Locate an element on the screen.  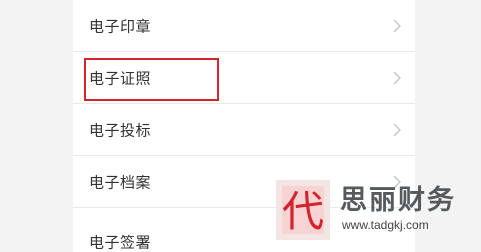
watermark-logo: 代 is located at coordinates (303, 210).